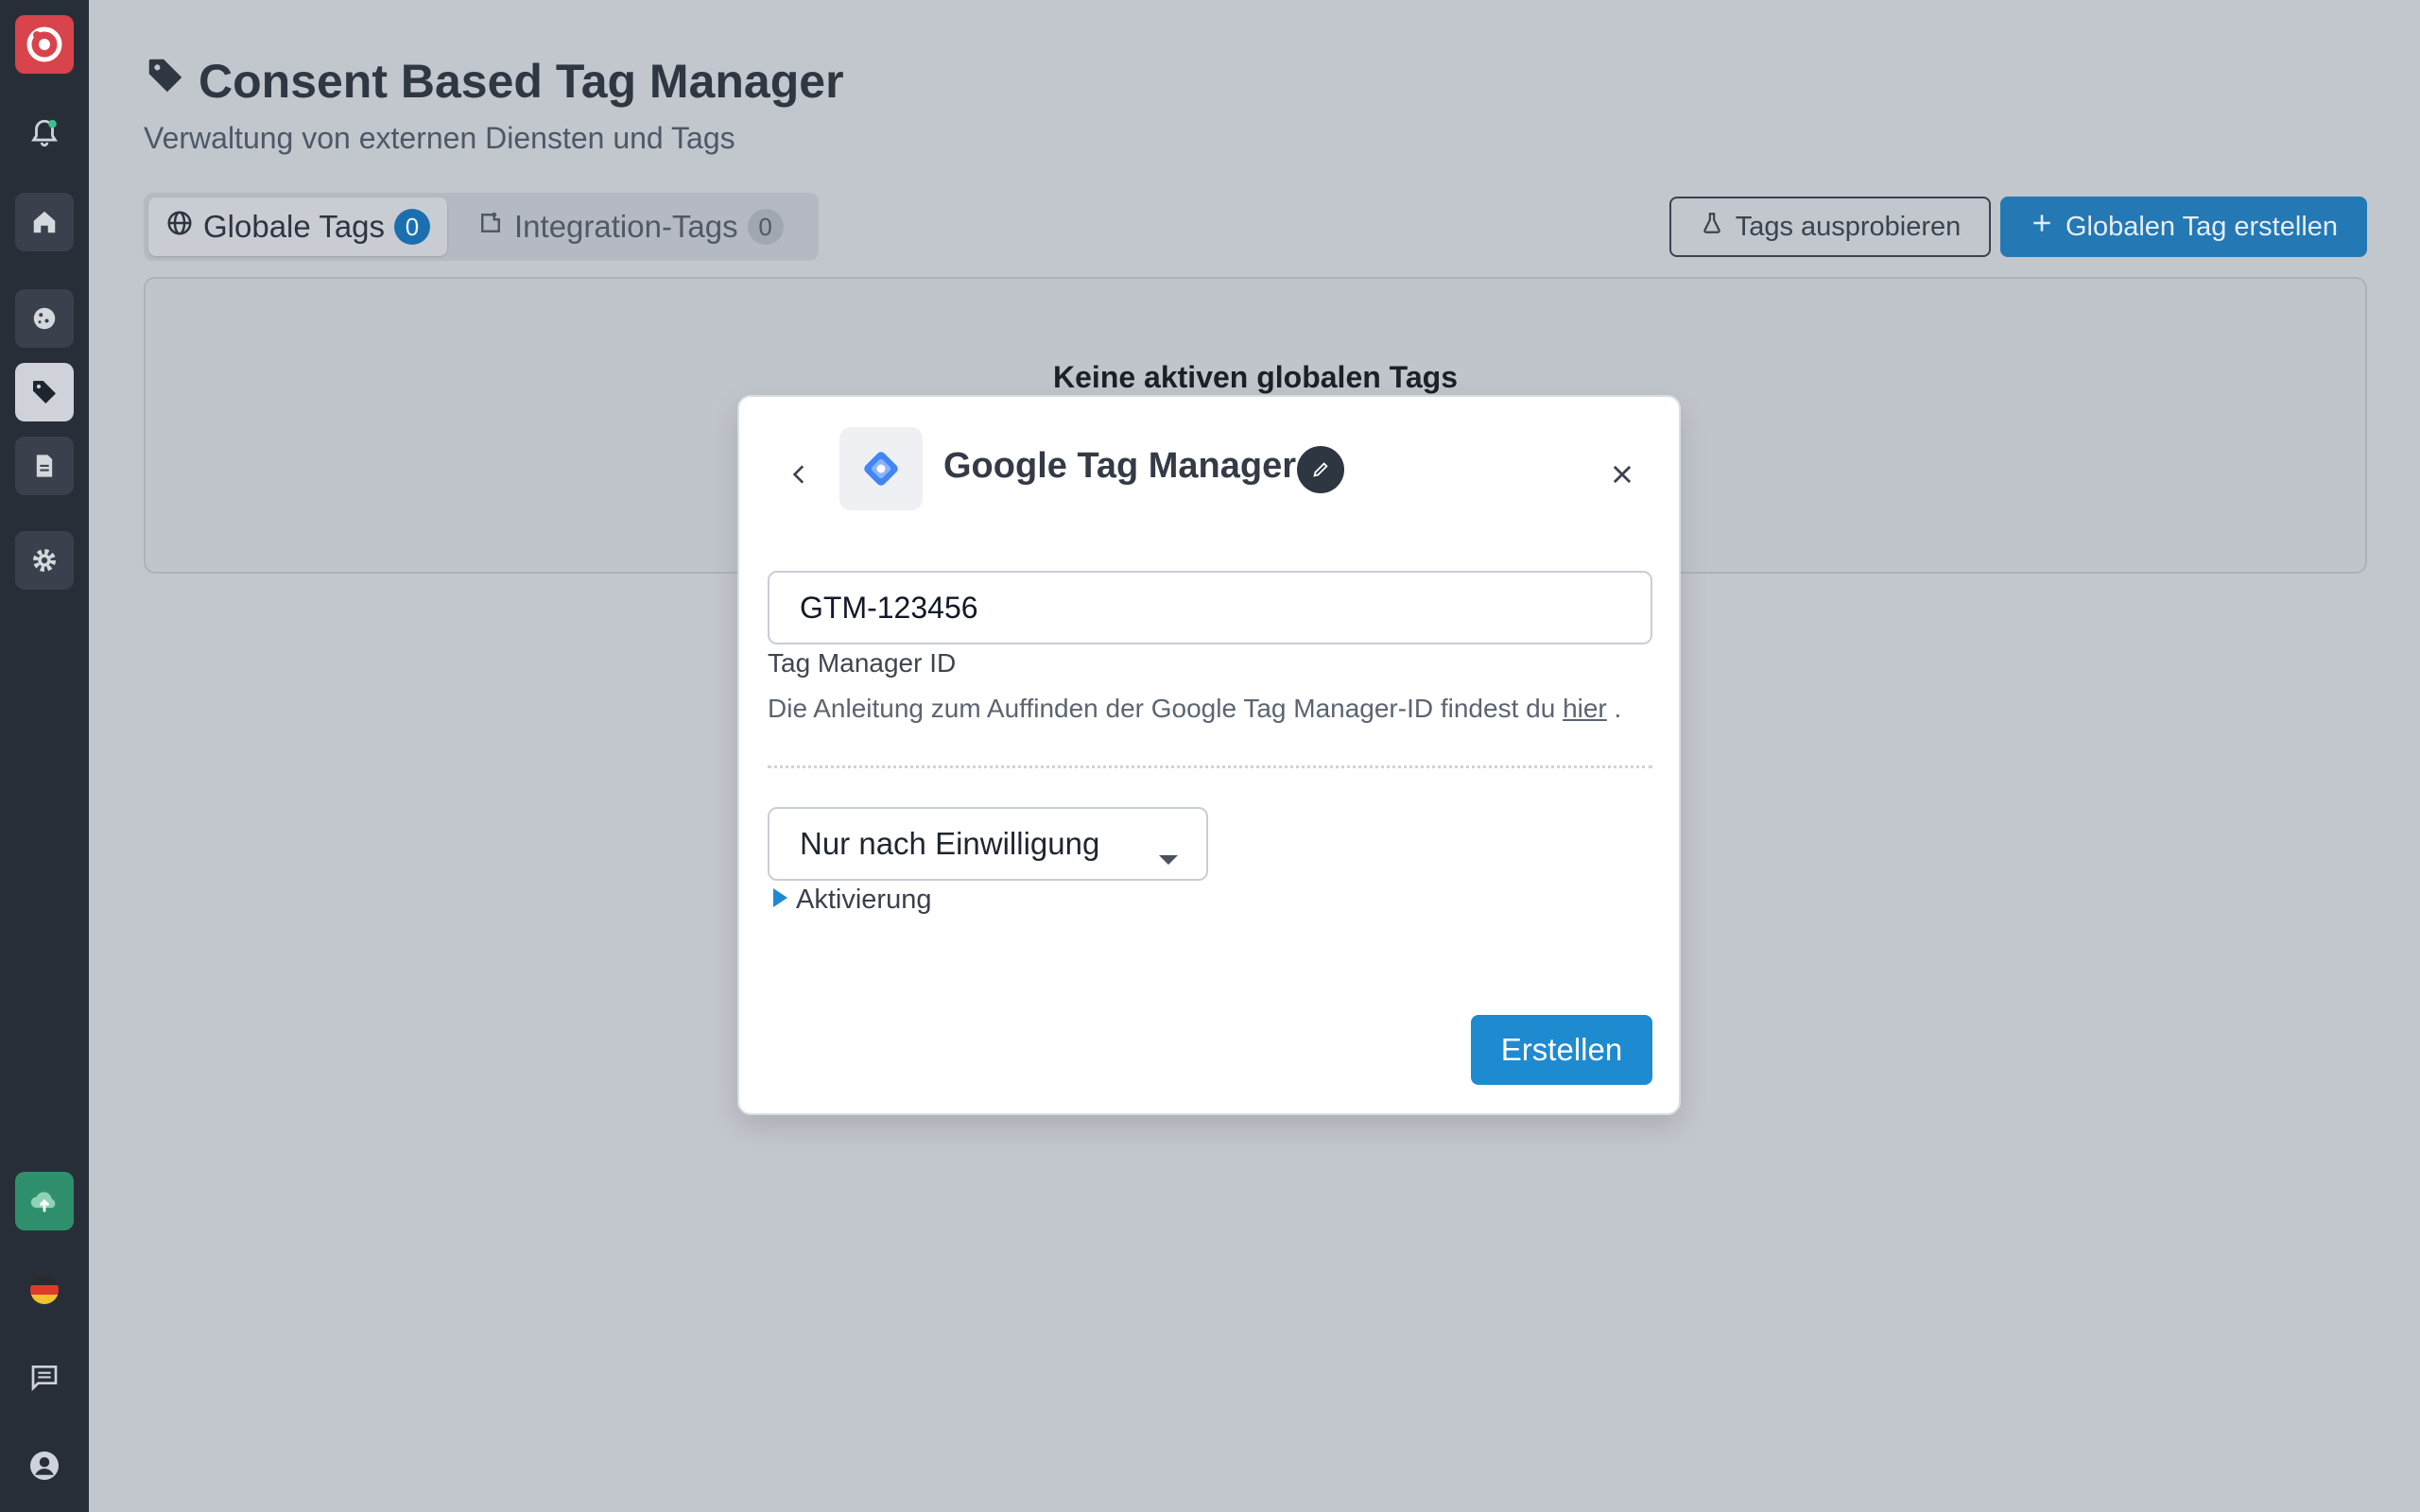 The height and width of the screenshot is (1512, 2420). What do you see at coordinates (1561, 1050) in the screenshot?
I see `create-button: Erstellen` at bounding box center [1561, 1050].